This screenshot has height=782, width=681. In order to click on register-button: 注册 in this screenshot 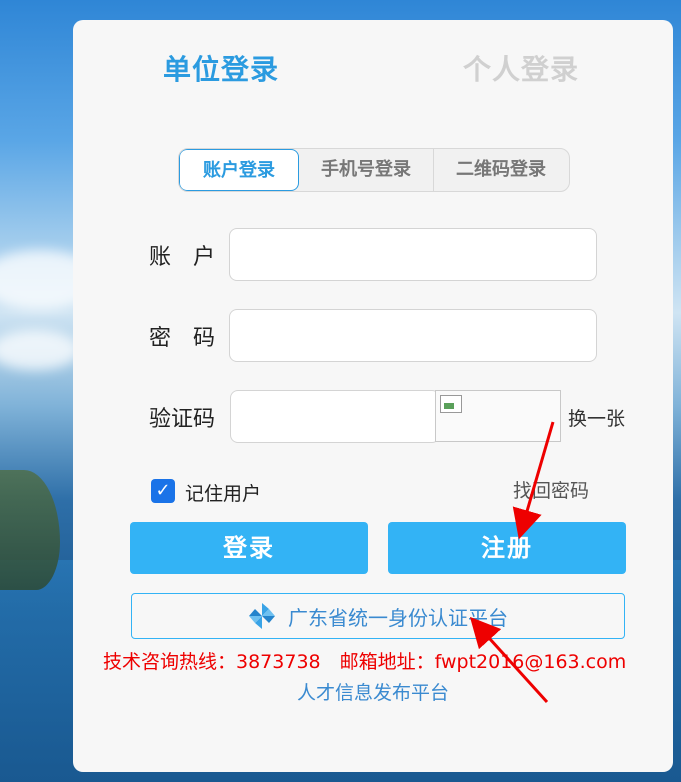, I will do `click(507, 548)`.